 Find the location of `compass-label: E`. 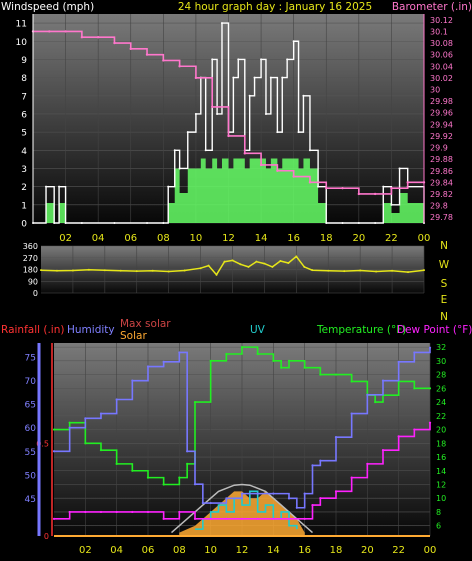

compass-label: E is located at coordinates (444, 300).